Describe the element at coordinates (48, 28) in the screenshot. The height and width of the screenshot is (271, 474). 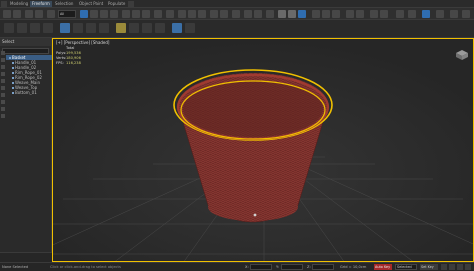
I see `ribbon-tool-4-icon` at that location.